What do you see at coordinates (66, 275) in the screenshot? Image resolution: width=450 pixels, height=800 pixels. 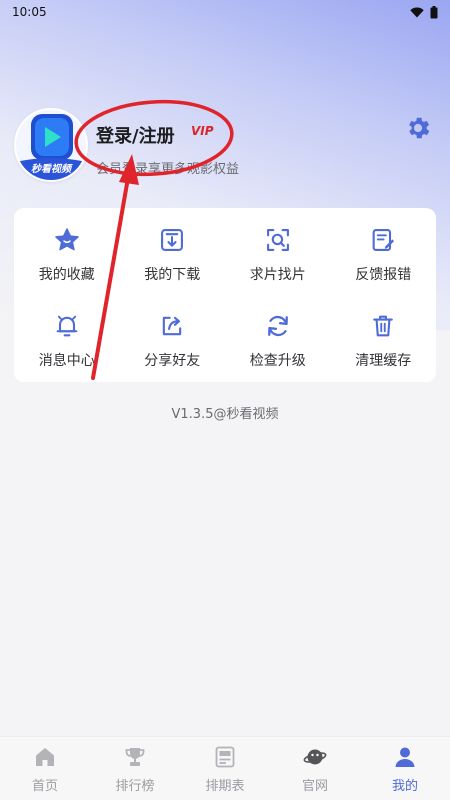 I see `menu-label: 我的收藏` at bounding box center [66, 275].